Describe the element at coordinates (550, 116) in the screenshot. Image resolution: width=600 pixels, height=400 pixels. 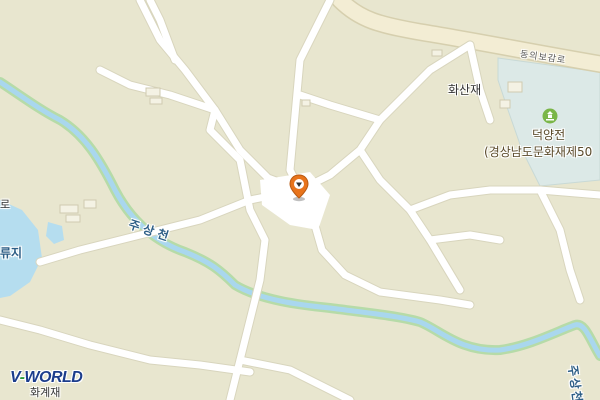
I see `cultural-heritage-icon` at that location.